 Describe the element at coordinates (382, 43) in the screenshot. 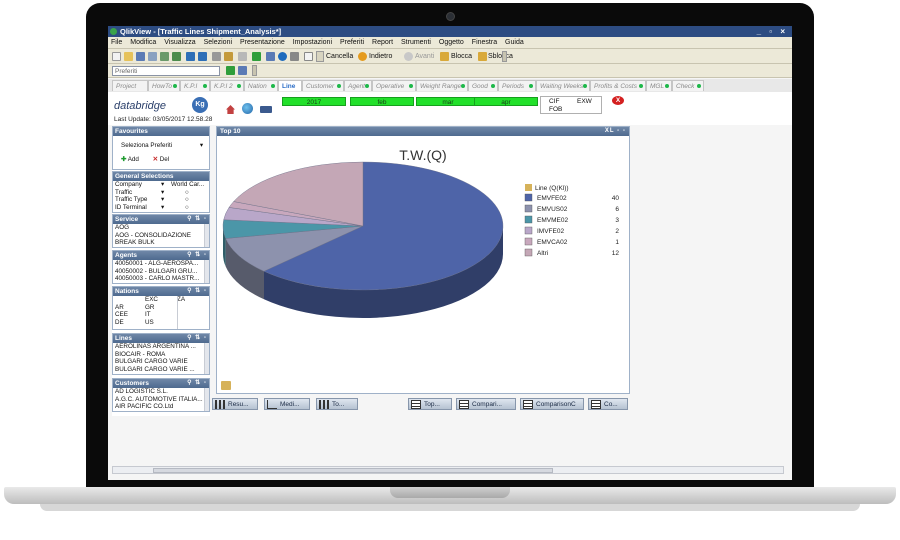

I see `menu-report: Report` at that location.